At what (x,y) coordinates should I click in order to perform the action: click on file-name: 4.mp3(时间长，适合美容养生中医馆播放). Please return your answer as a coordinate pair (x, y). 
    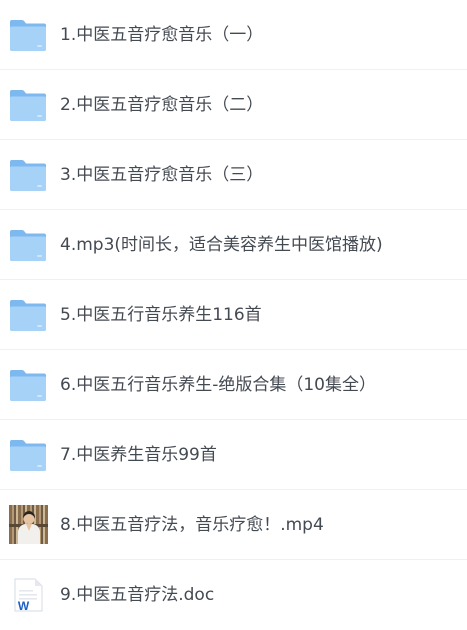
    Looking at the image, I should click on (221, 245).